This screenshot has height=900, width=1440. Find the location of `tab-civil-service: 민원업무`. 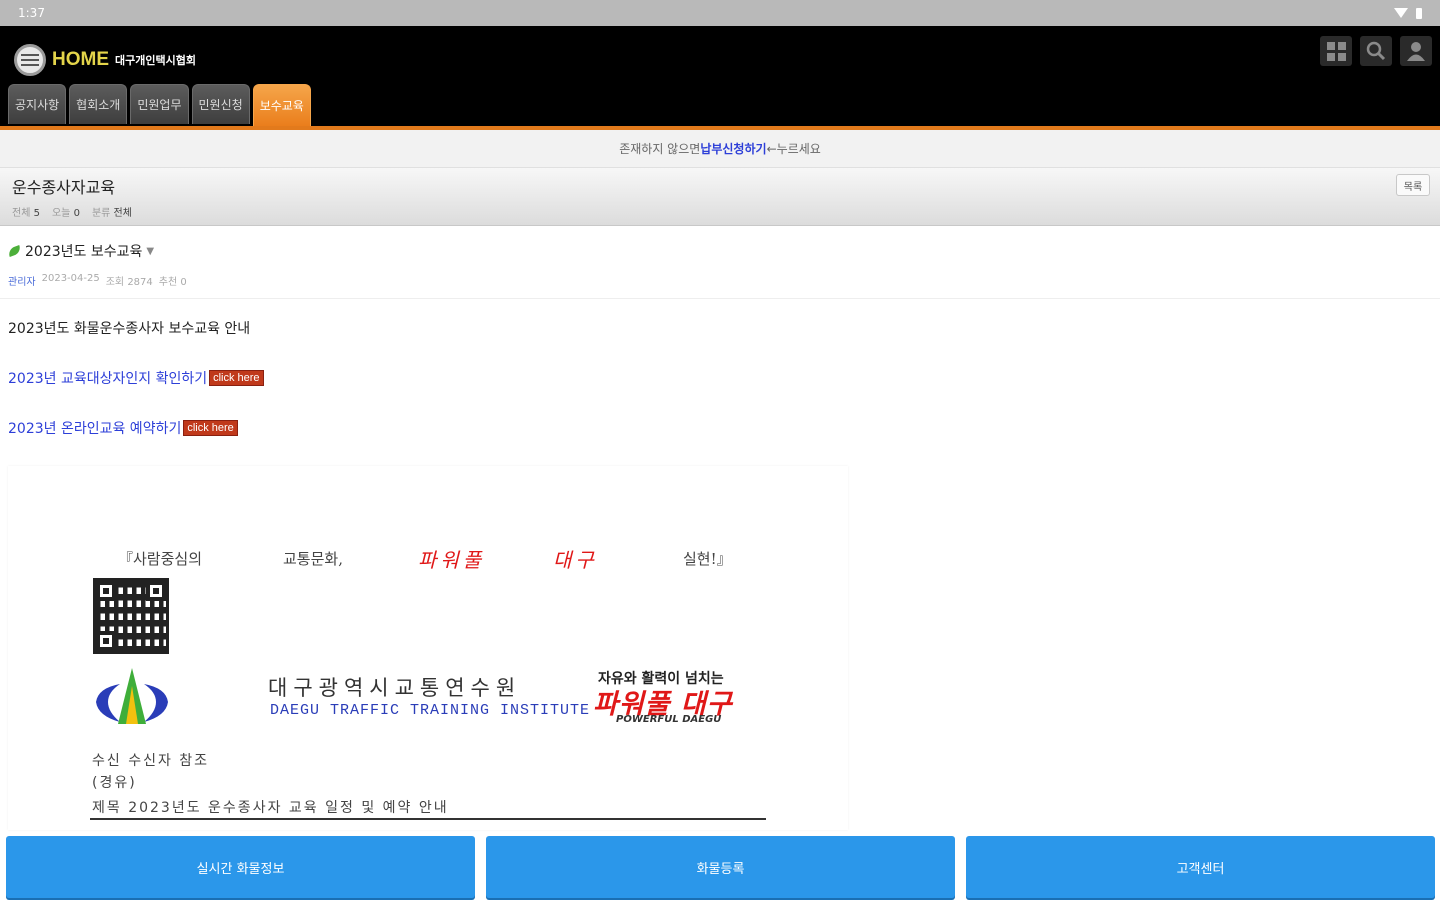

tab-civil-service: 민원업무 is located at coordinates (159, 104).